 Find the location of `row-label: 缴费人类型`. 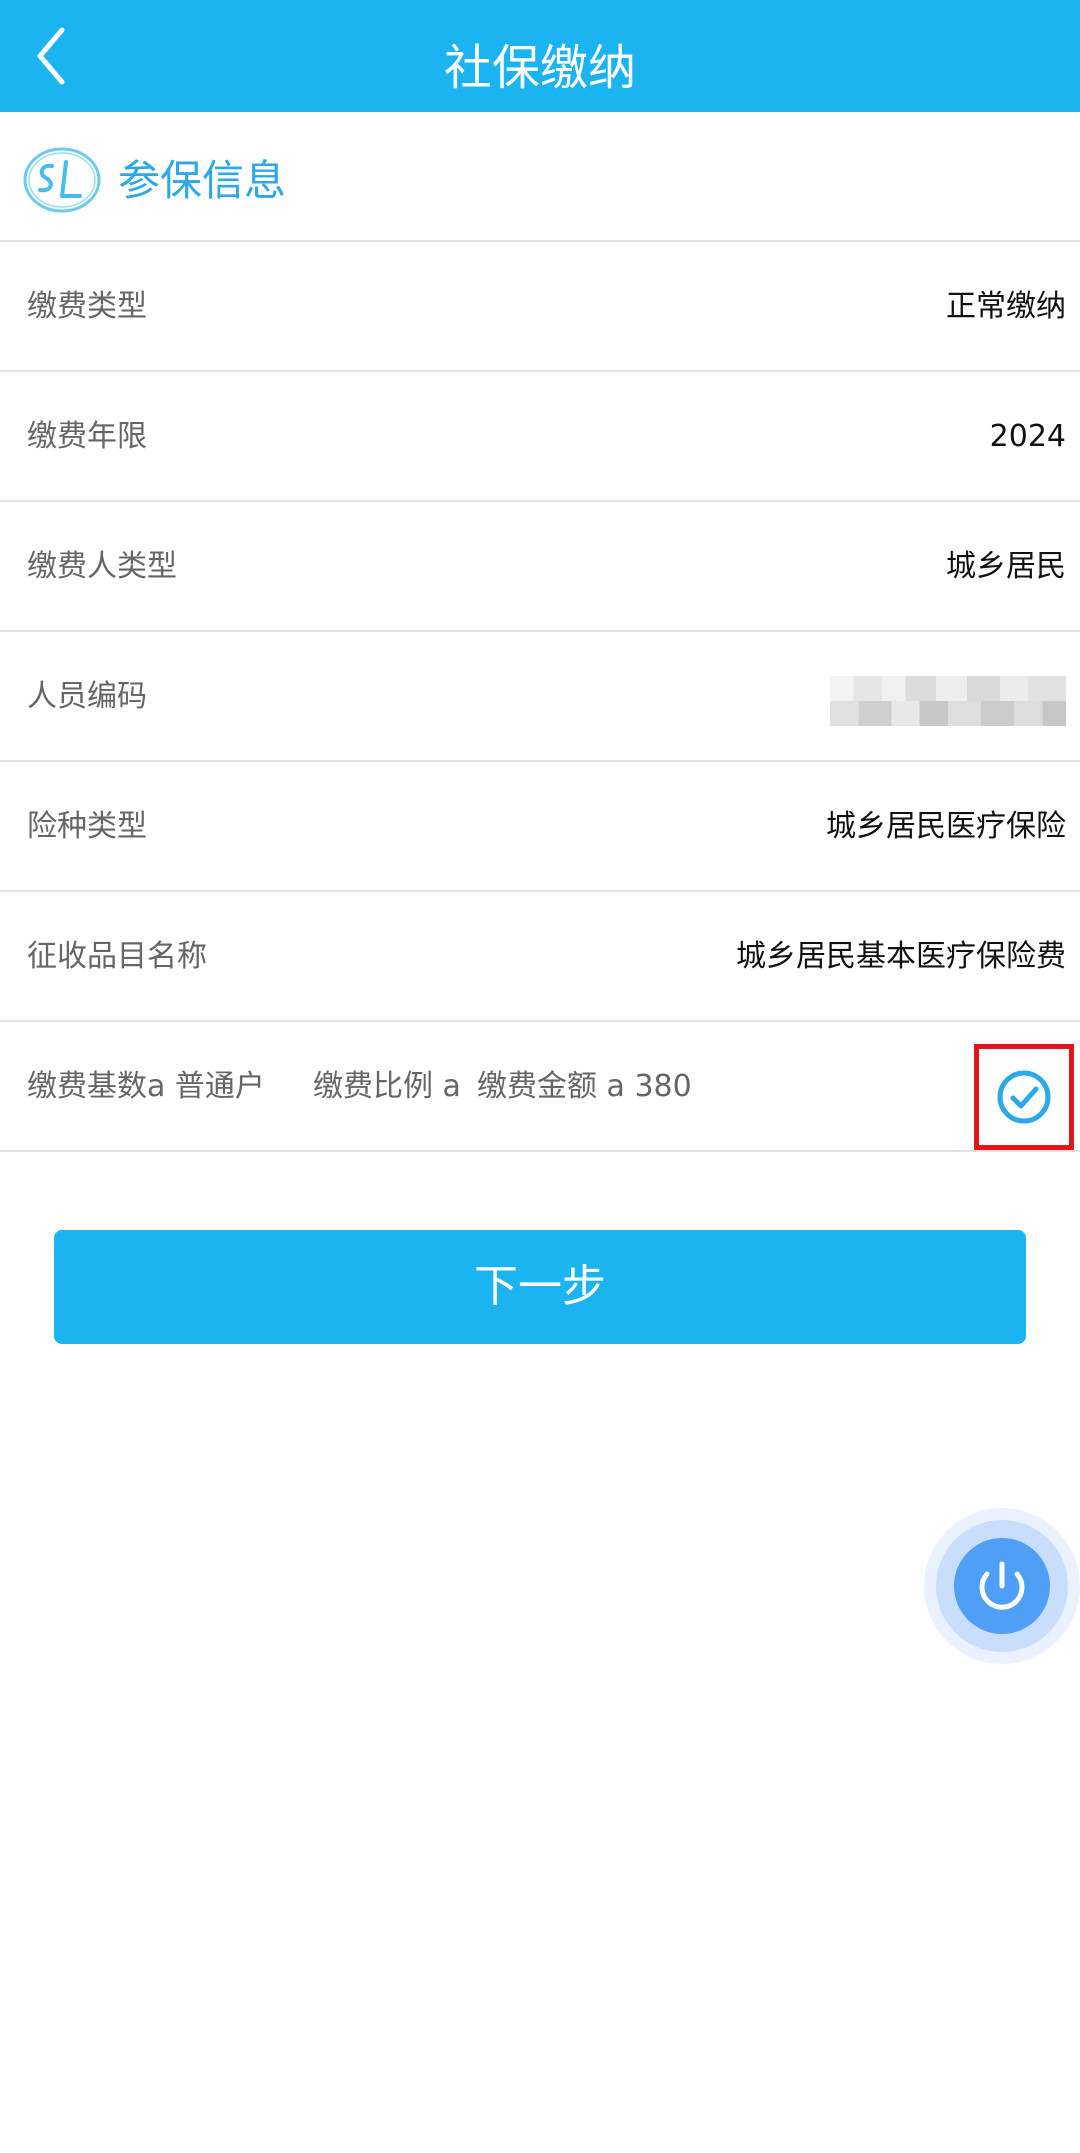

row-label: 缴费人类型 is located at coordinates (102, 566).